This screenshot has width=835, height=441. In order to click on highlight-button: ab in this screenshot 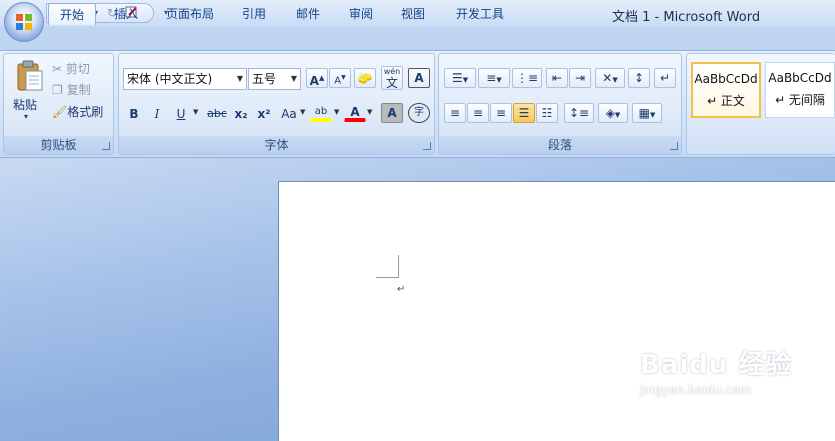, I will do `click(321, 112)`.